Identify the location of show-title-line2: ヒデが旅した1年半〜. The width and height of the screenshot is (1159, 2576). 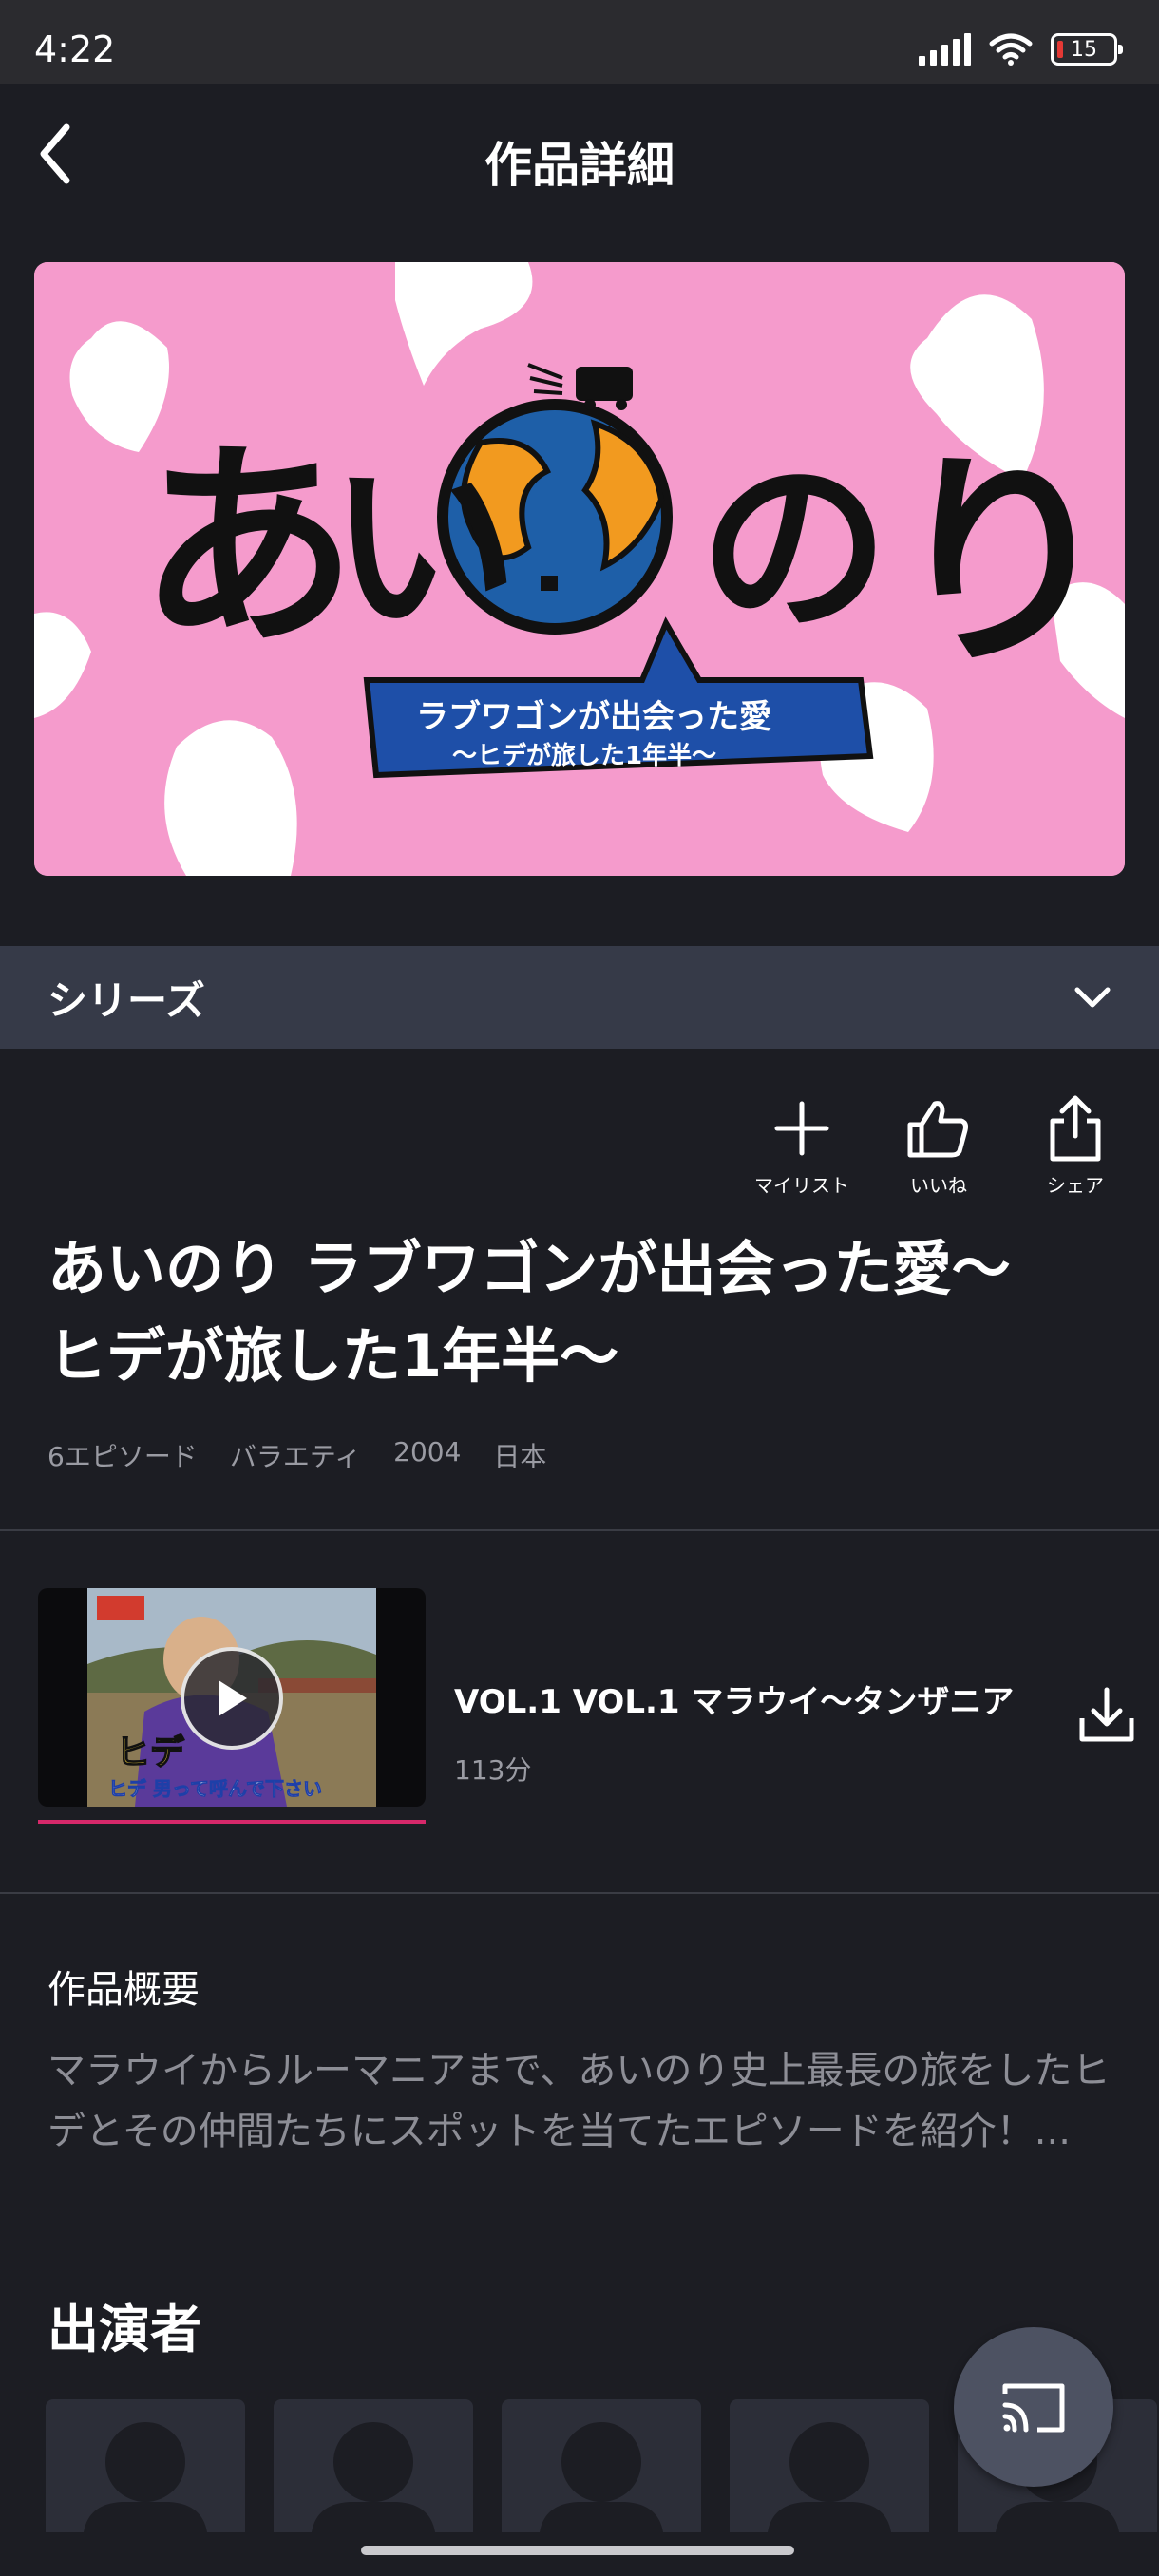
(333, 1356).